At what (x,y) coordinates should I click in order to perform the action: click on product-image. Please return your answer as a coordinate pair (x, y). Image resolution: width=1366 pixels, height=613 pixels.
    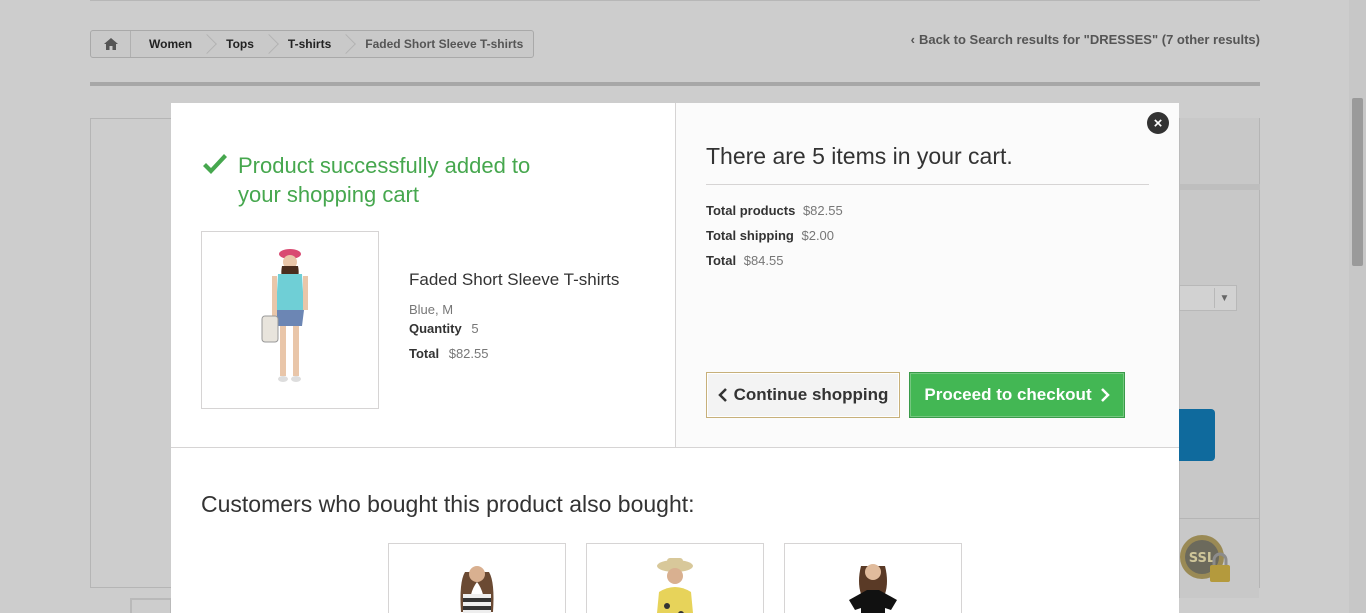
    Looking at the image, I should click on (290, 320).